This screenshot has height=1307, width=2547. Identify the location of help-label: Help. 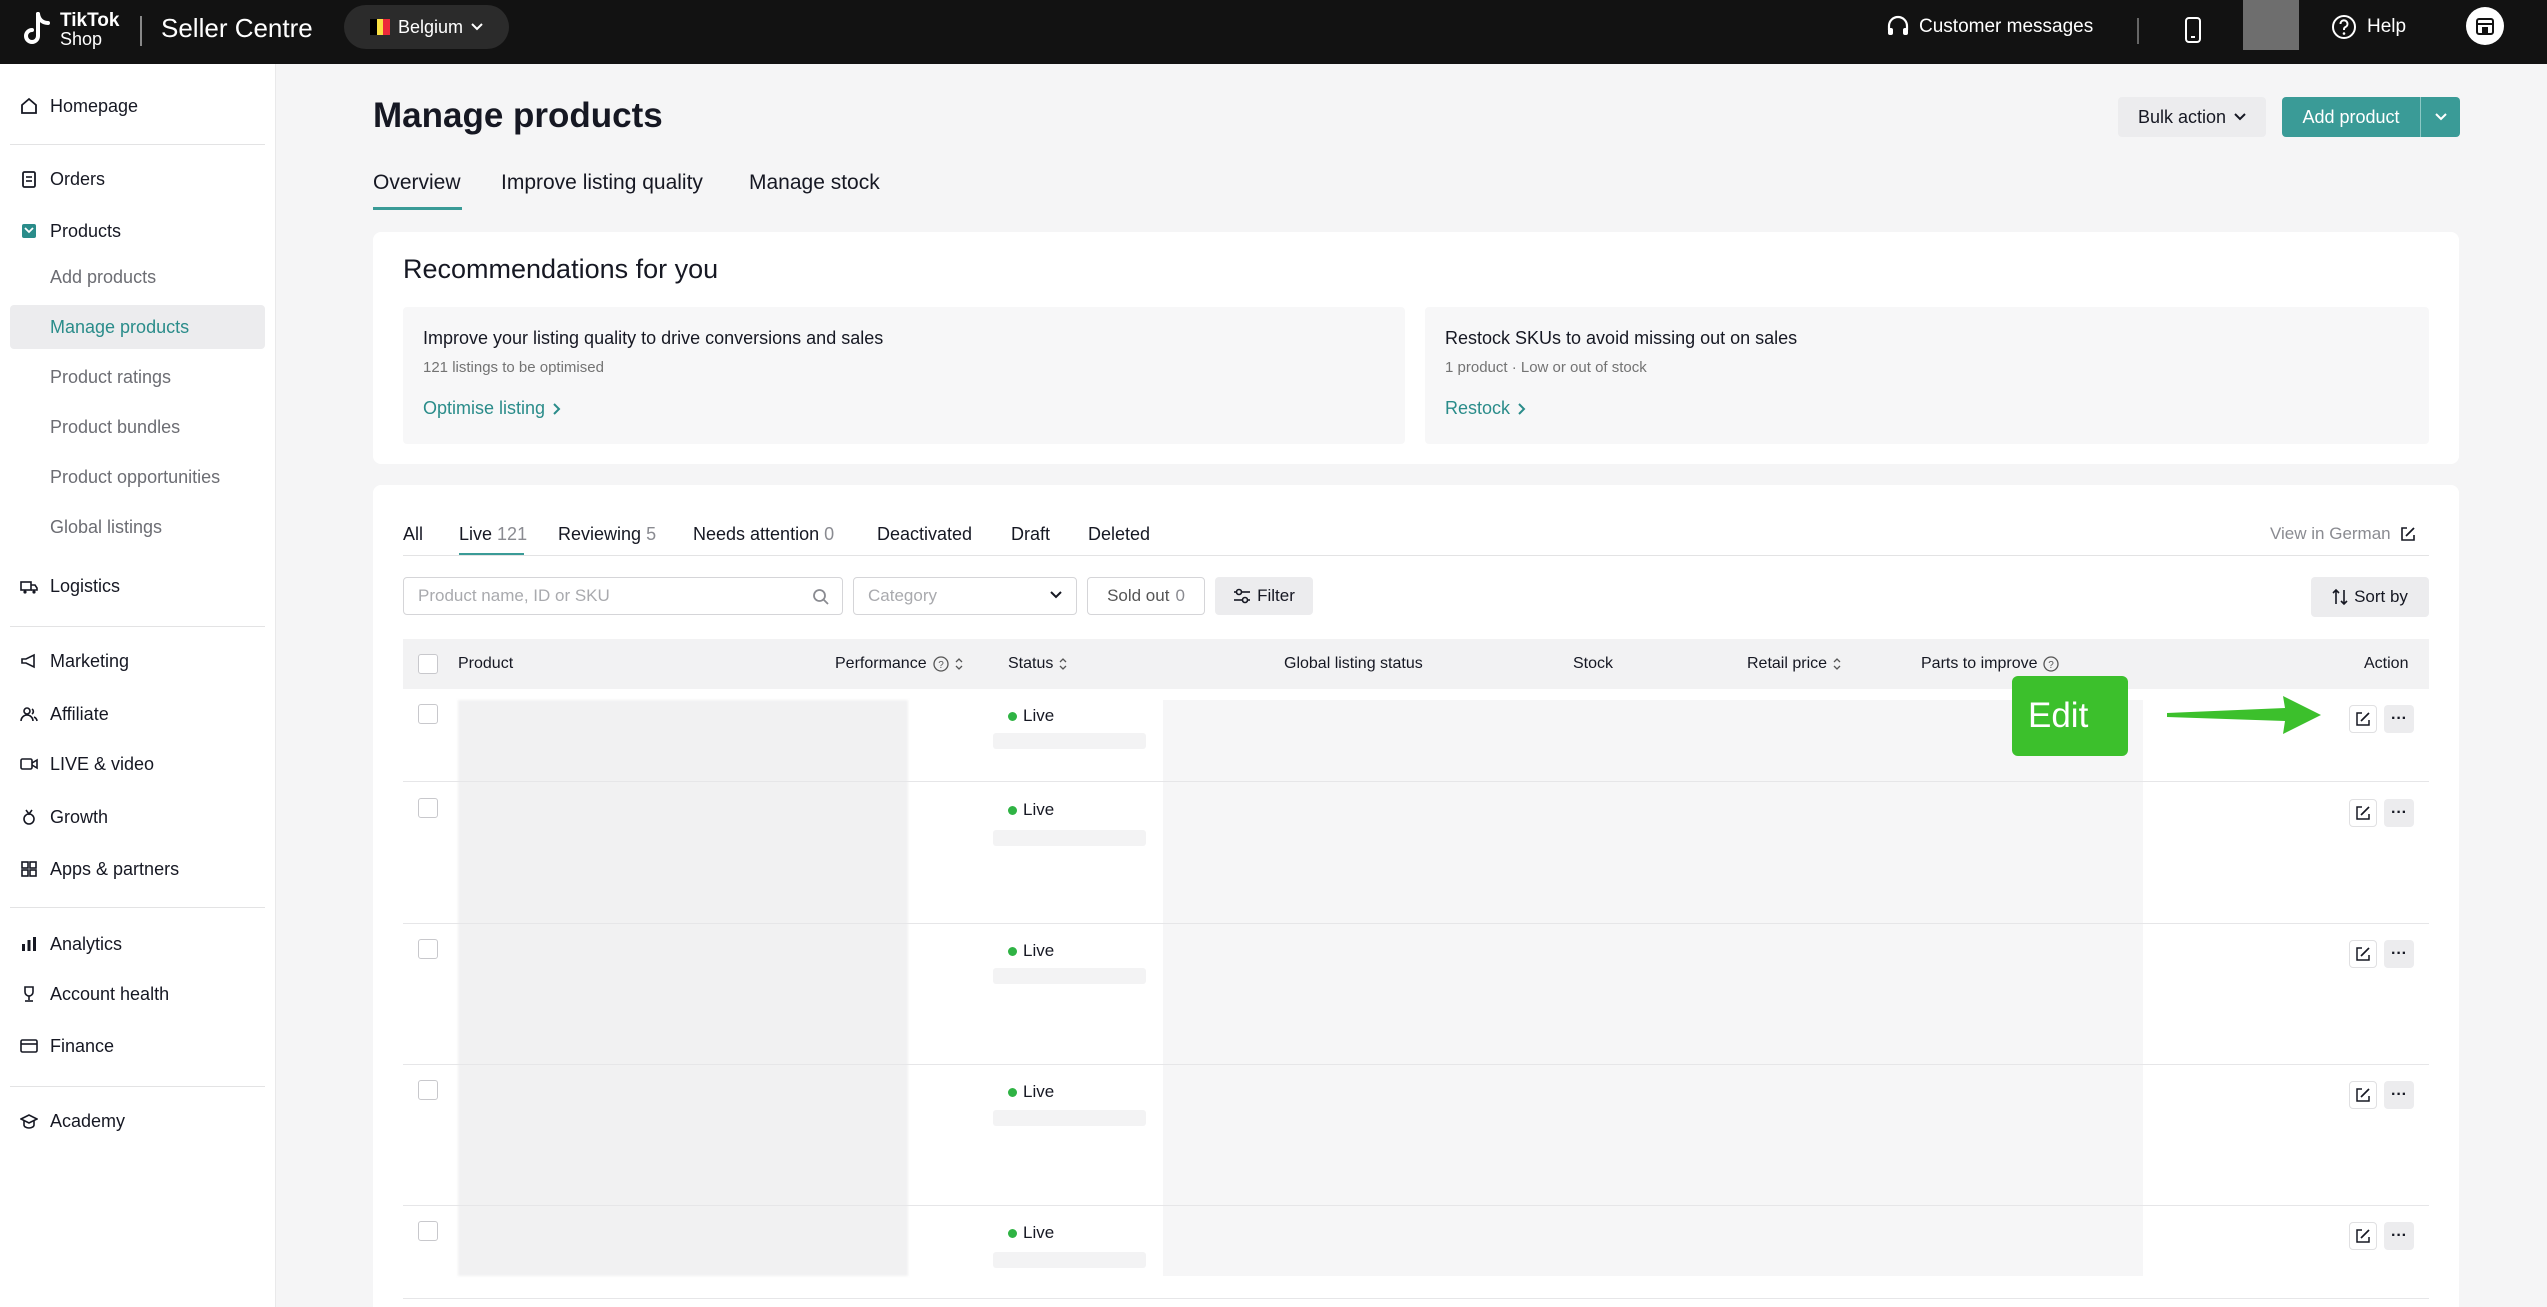
(2387, 26).